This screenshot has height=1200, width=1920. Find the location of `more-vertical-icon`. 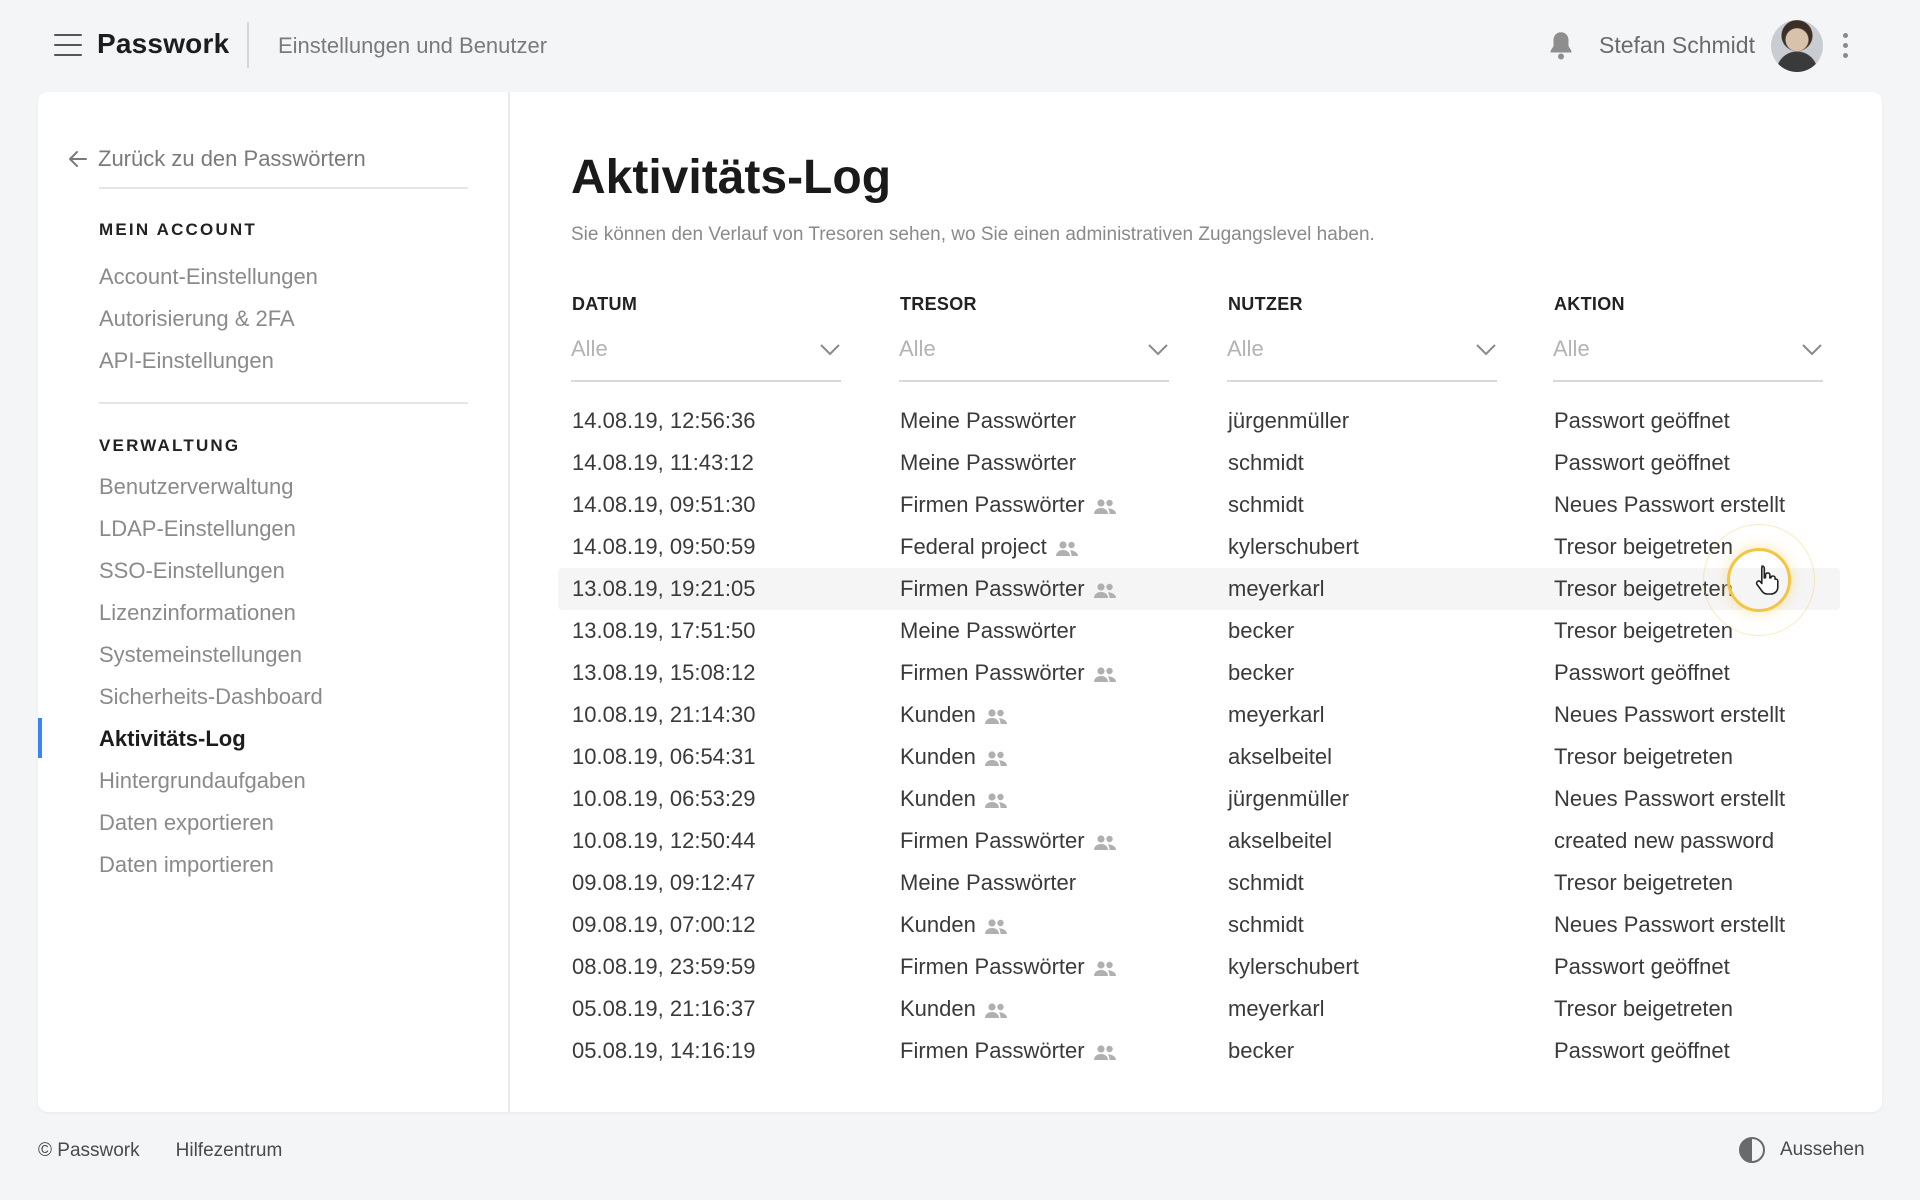

more-vertical-icon is located at coordinates (1846, 46).